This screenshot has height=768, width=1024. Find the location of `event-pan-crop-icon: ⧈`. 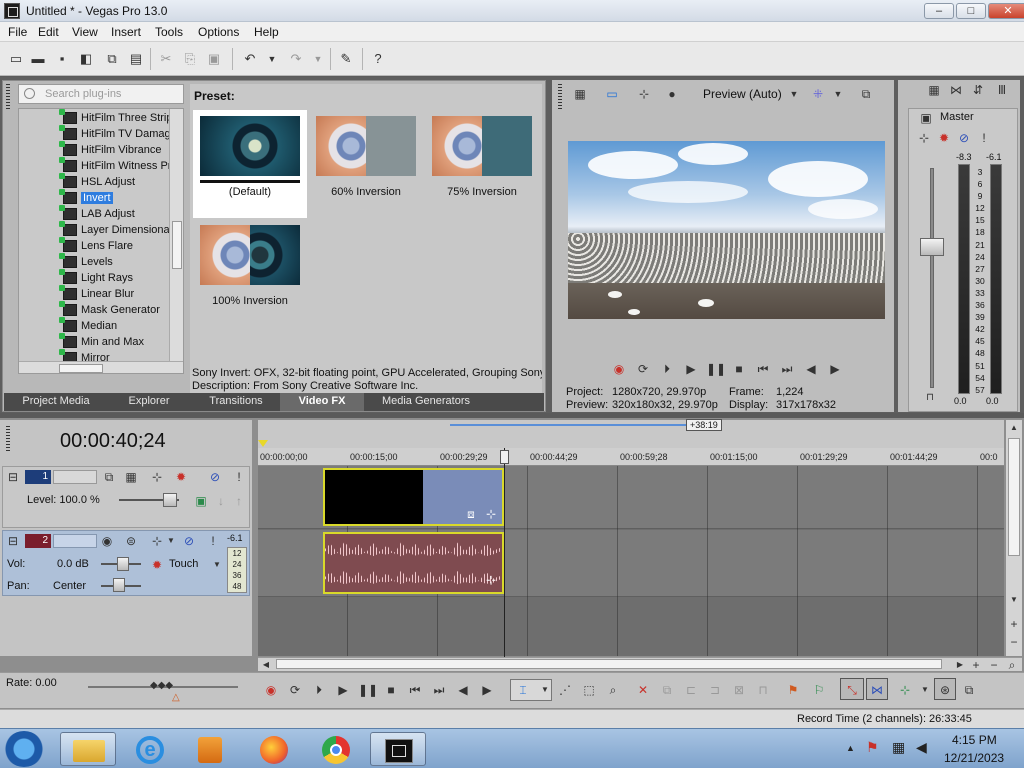

event-pan-crop-icon: ⧈ is located at coordinates (471, 514).